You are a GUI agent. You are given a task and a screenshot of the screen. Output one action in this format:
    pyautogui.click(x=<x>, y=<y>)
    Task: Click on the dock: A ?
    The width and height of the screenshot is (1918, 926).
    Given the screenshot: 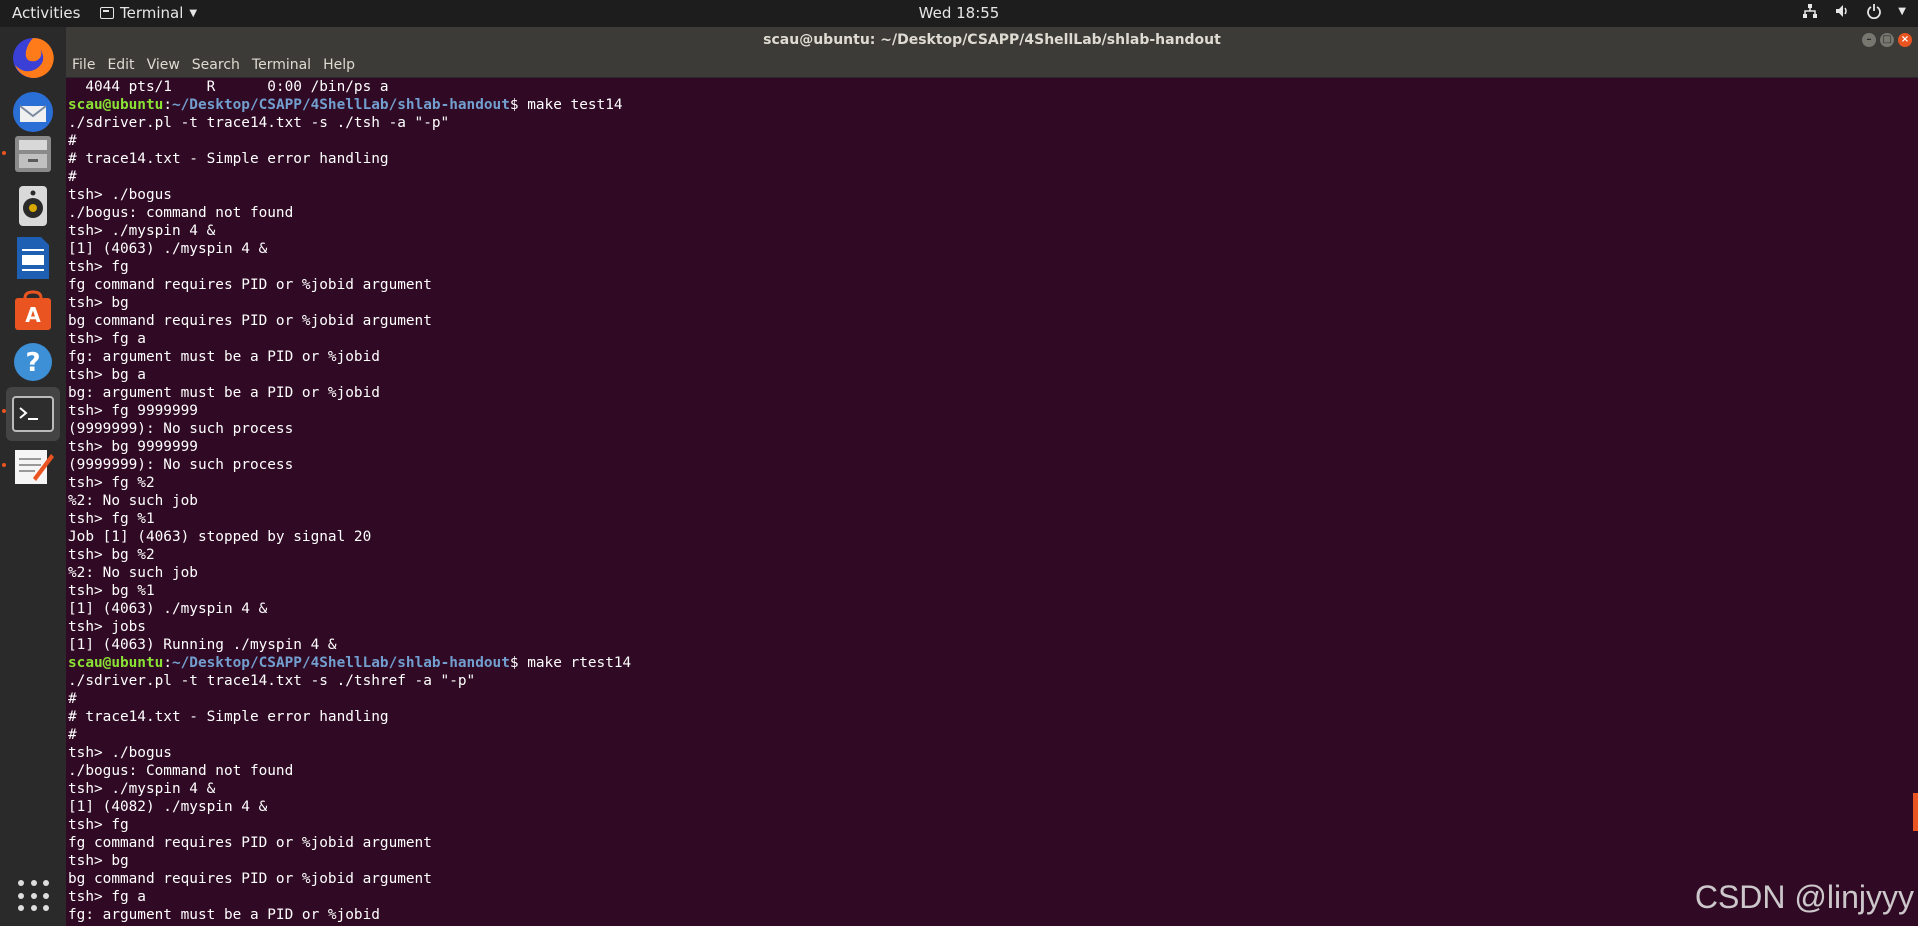 What is the action you would take?
    pyautogui.click(x=33, y=476)
    